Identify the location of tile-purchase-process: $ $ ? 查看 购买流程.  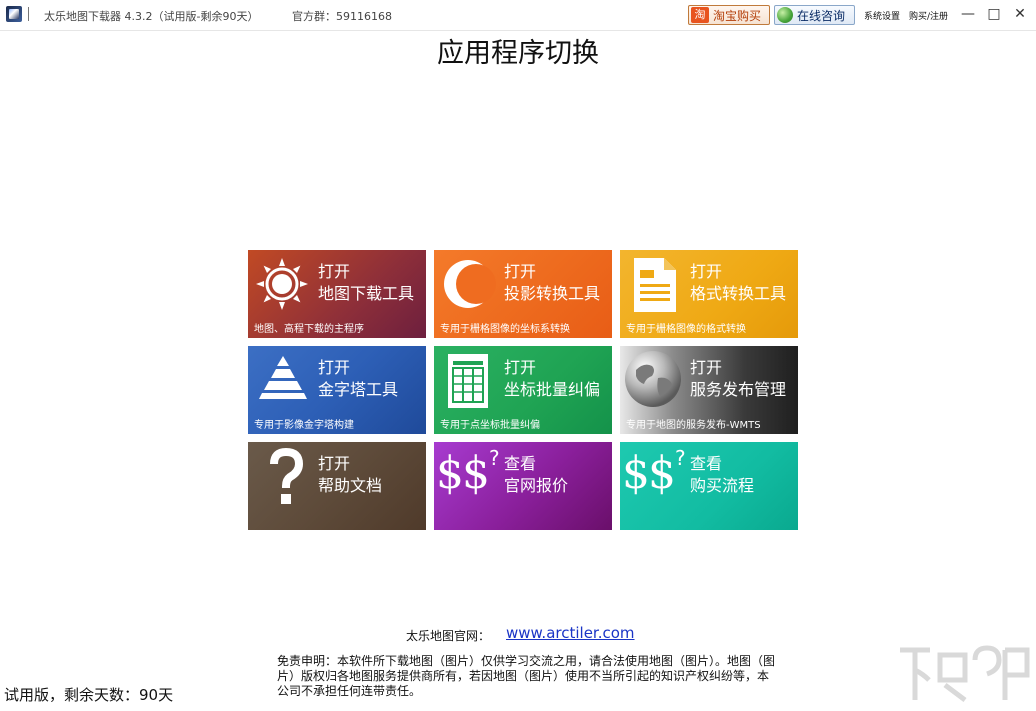
(709, 486).